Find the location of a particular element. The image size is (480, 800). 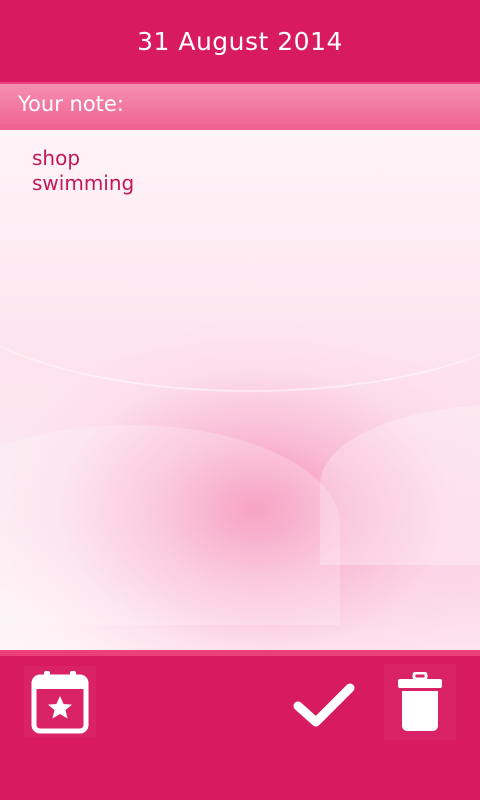

note-label-bar: Your note: is located at coordinates (240, 106).